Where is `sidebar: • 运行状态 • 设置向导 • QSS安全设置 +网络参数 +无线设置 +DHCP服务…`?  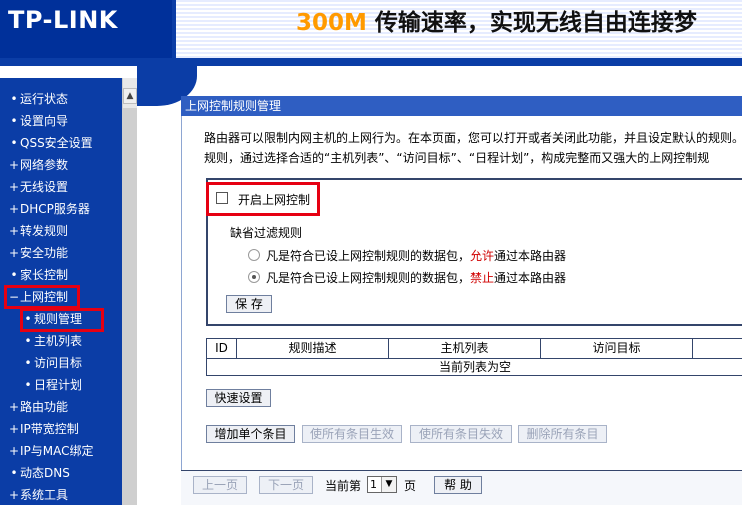
sidebar: • 运行状态 • 设置向导 • QSS安全设置 +网络参数 +无线设置 +DHCP服务… is located at coordinates (61, 291).